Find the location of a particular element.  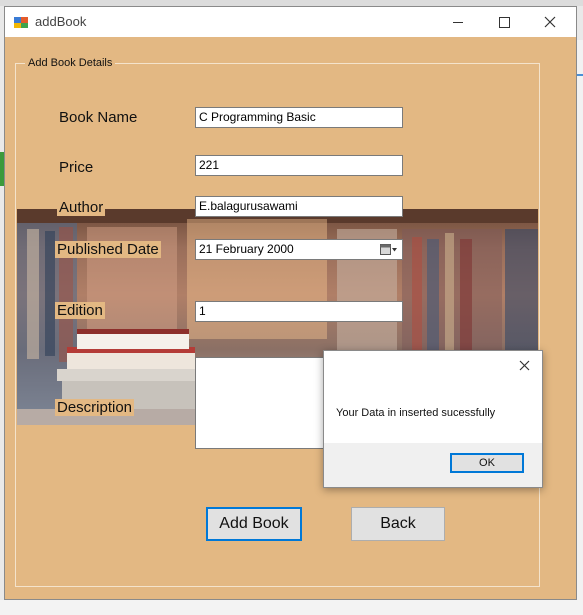

description-textarea is located at coordinates (260, 403).